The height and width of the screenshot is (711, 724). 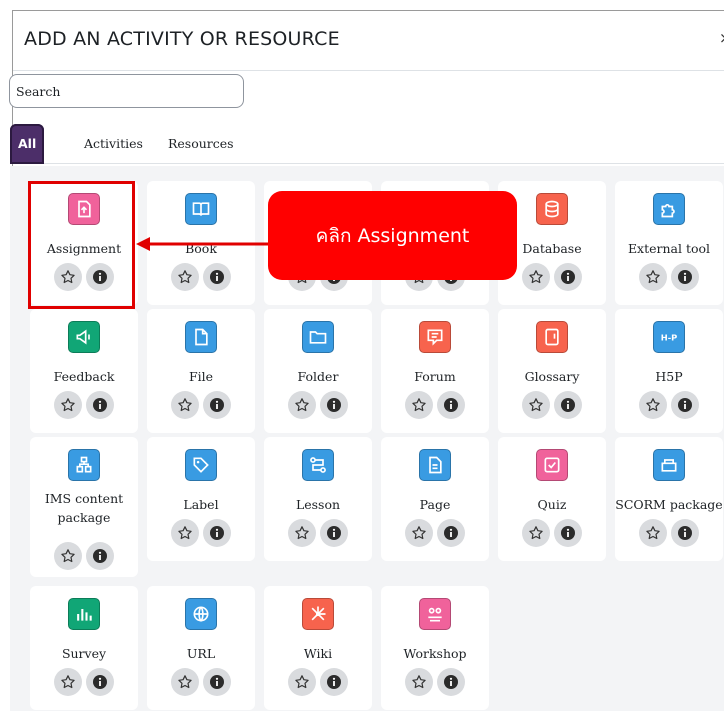 What do you see at coordinates (27, 144) in the screenshot?
I see `tab-all: All` at bounding box center [27, 144].